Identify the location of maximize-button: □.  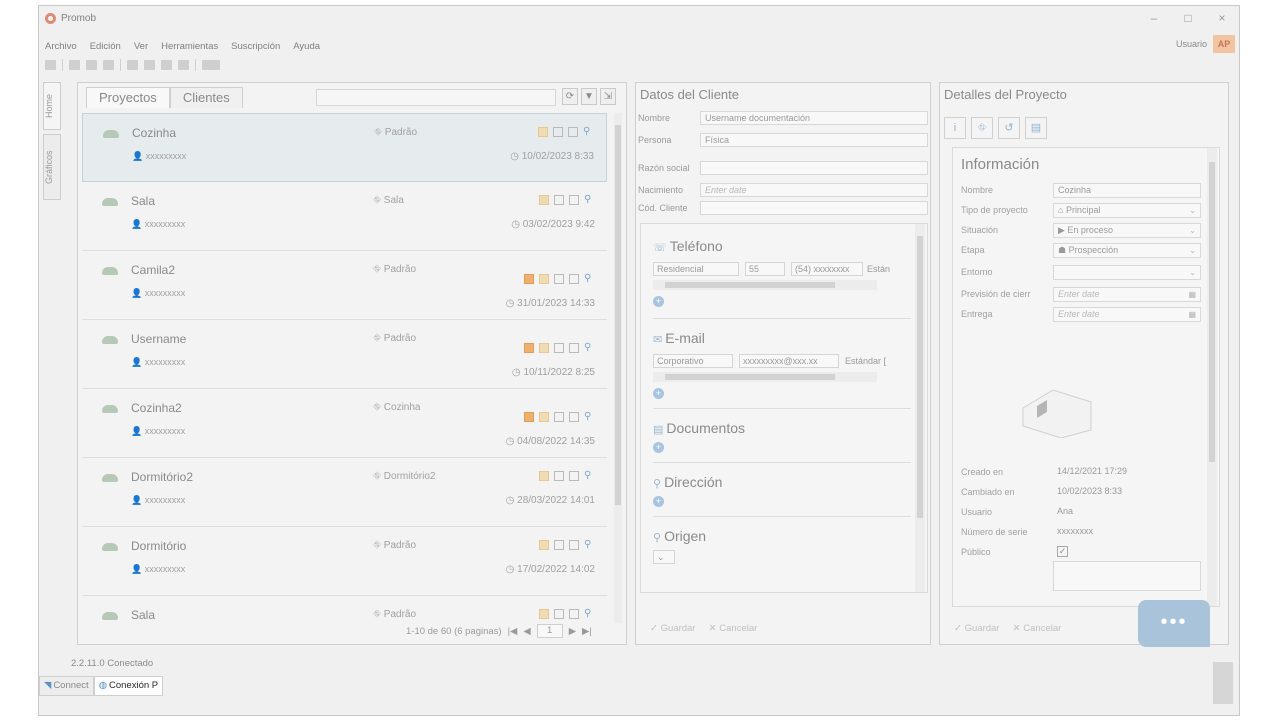
(1188, 18).